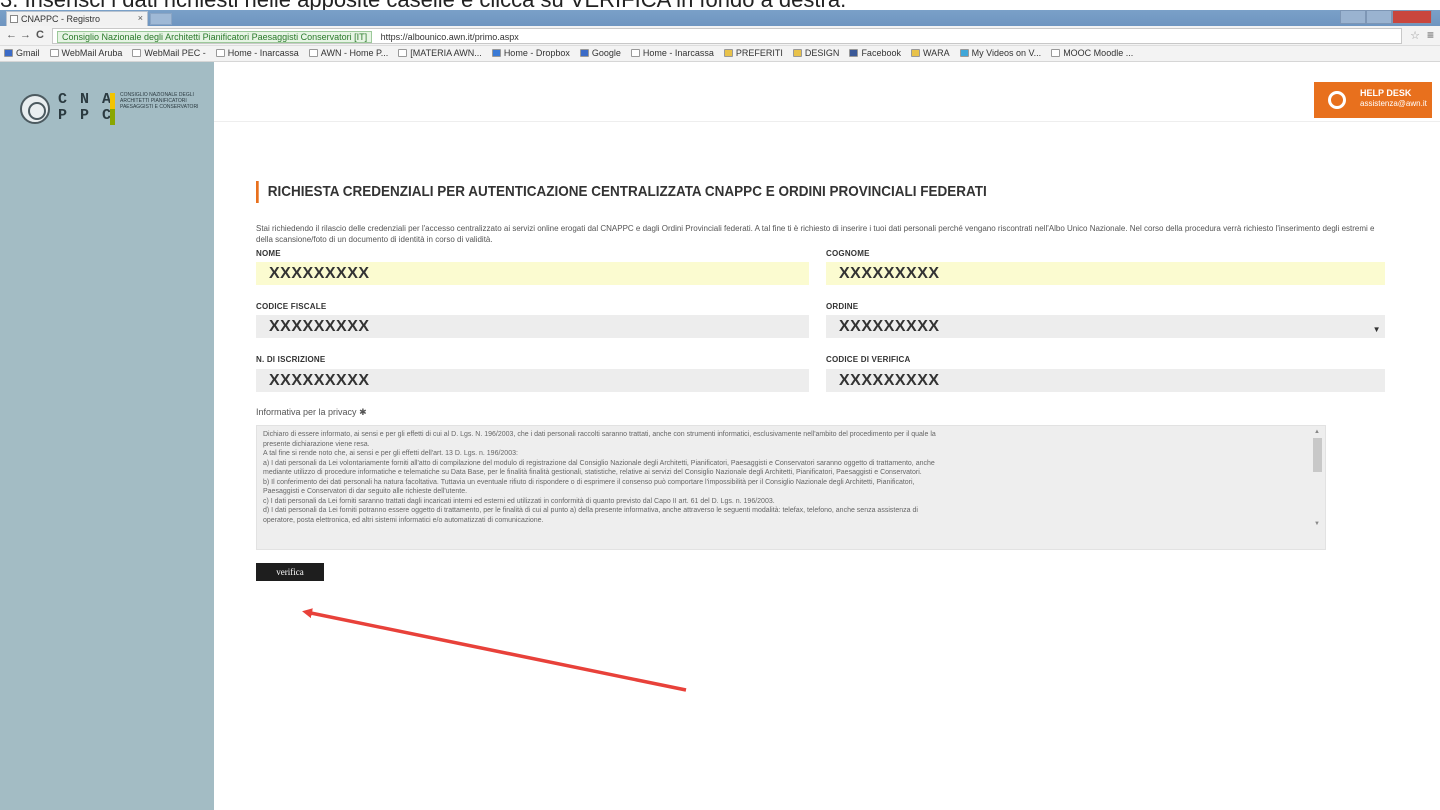 This screenshot has width=1440, height=810. Describe the element at coordinates (112, 109) in the screenshot. I see `logo-color-bar` at that location.